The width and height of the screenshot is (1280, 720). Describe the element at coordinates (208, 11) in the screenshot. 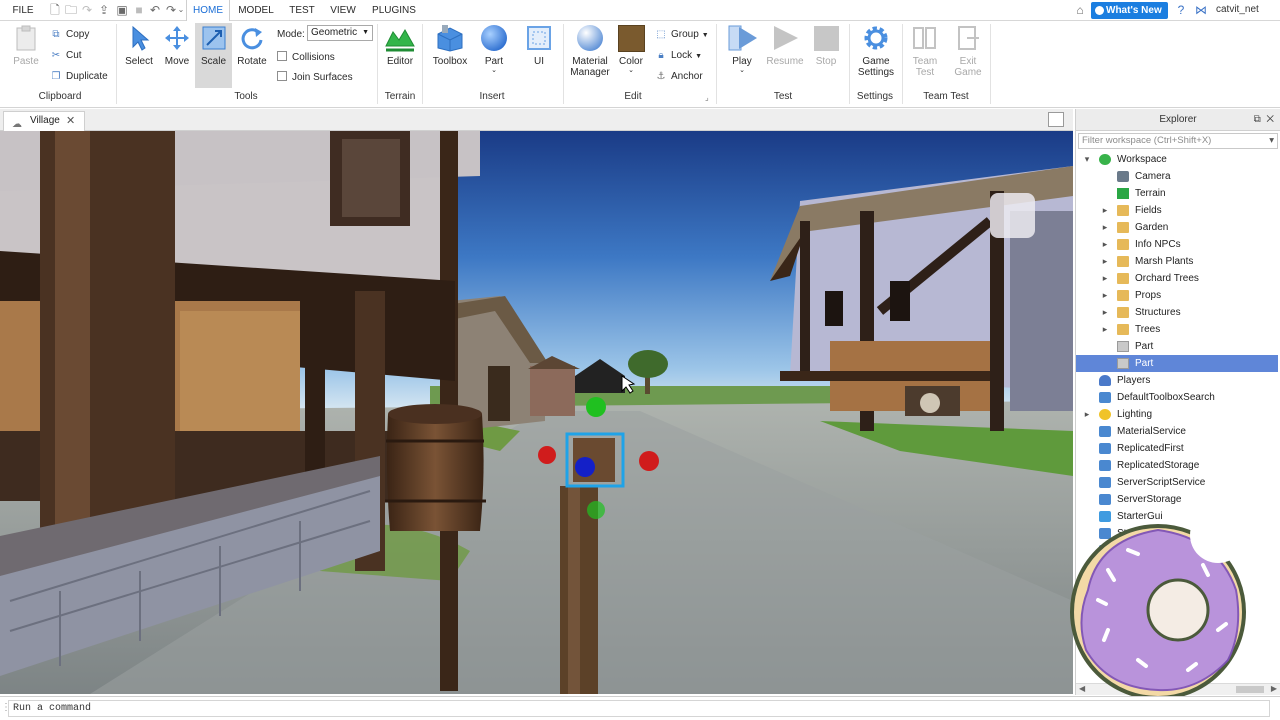

I see `tab-home: HOME` at that location.